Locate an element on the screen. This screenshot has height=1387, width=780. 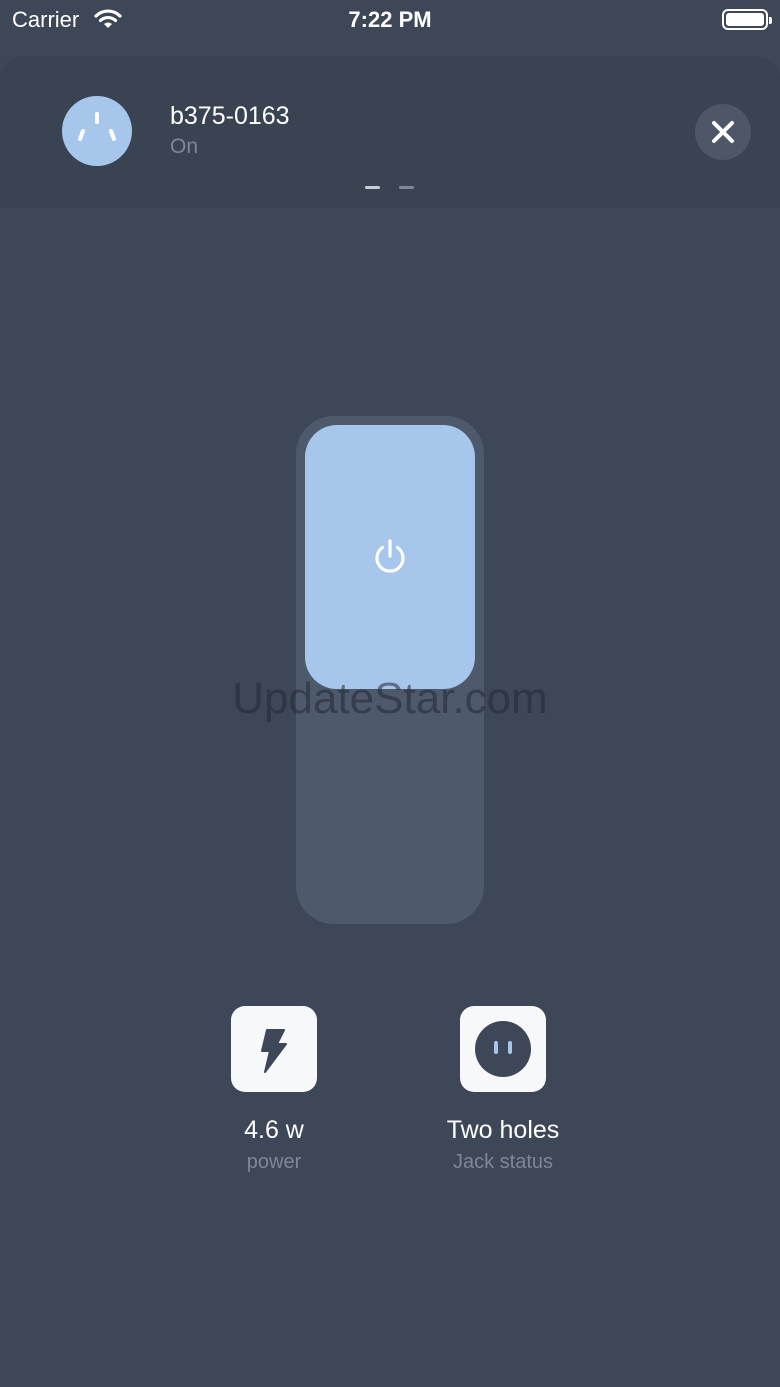
two-hole-socket-icon is located at coordinates (503, 1049).